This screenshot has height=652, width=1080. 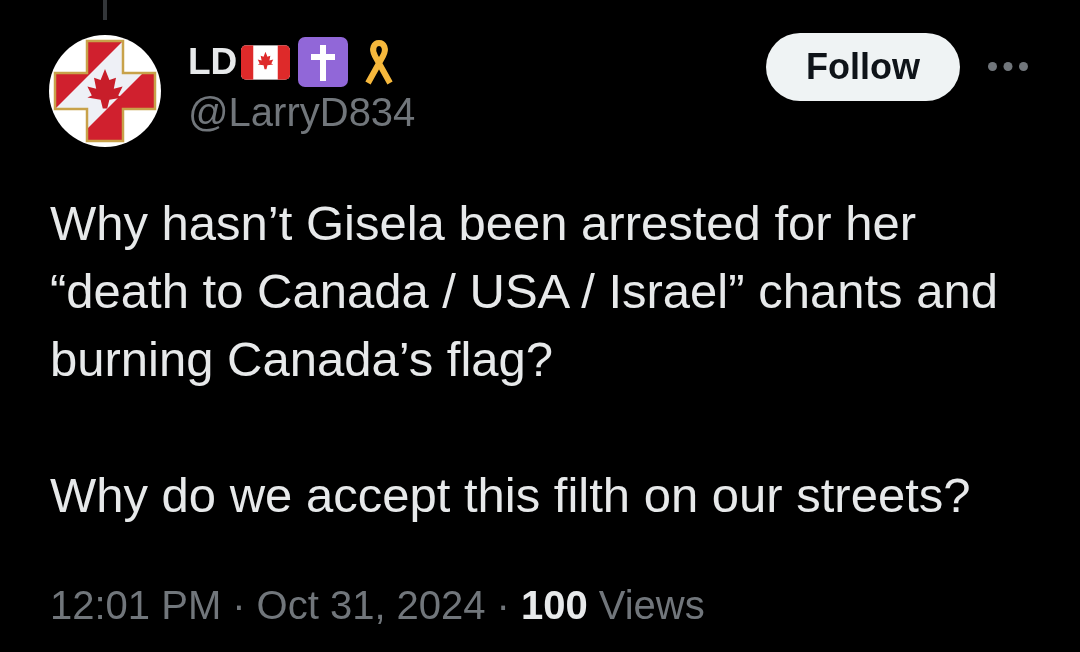 I want to click on post-date: Oct 31, 2024, so click(x=371, y=605).